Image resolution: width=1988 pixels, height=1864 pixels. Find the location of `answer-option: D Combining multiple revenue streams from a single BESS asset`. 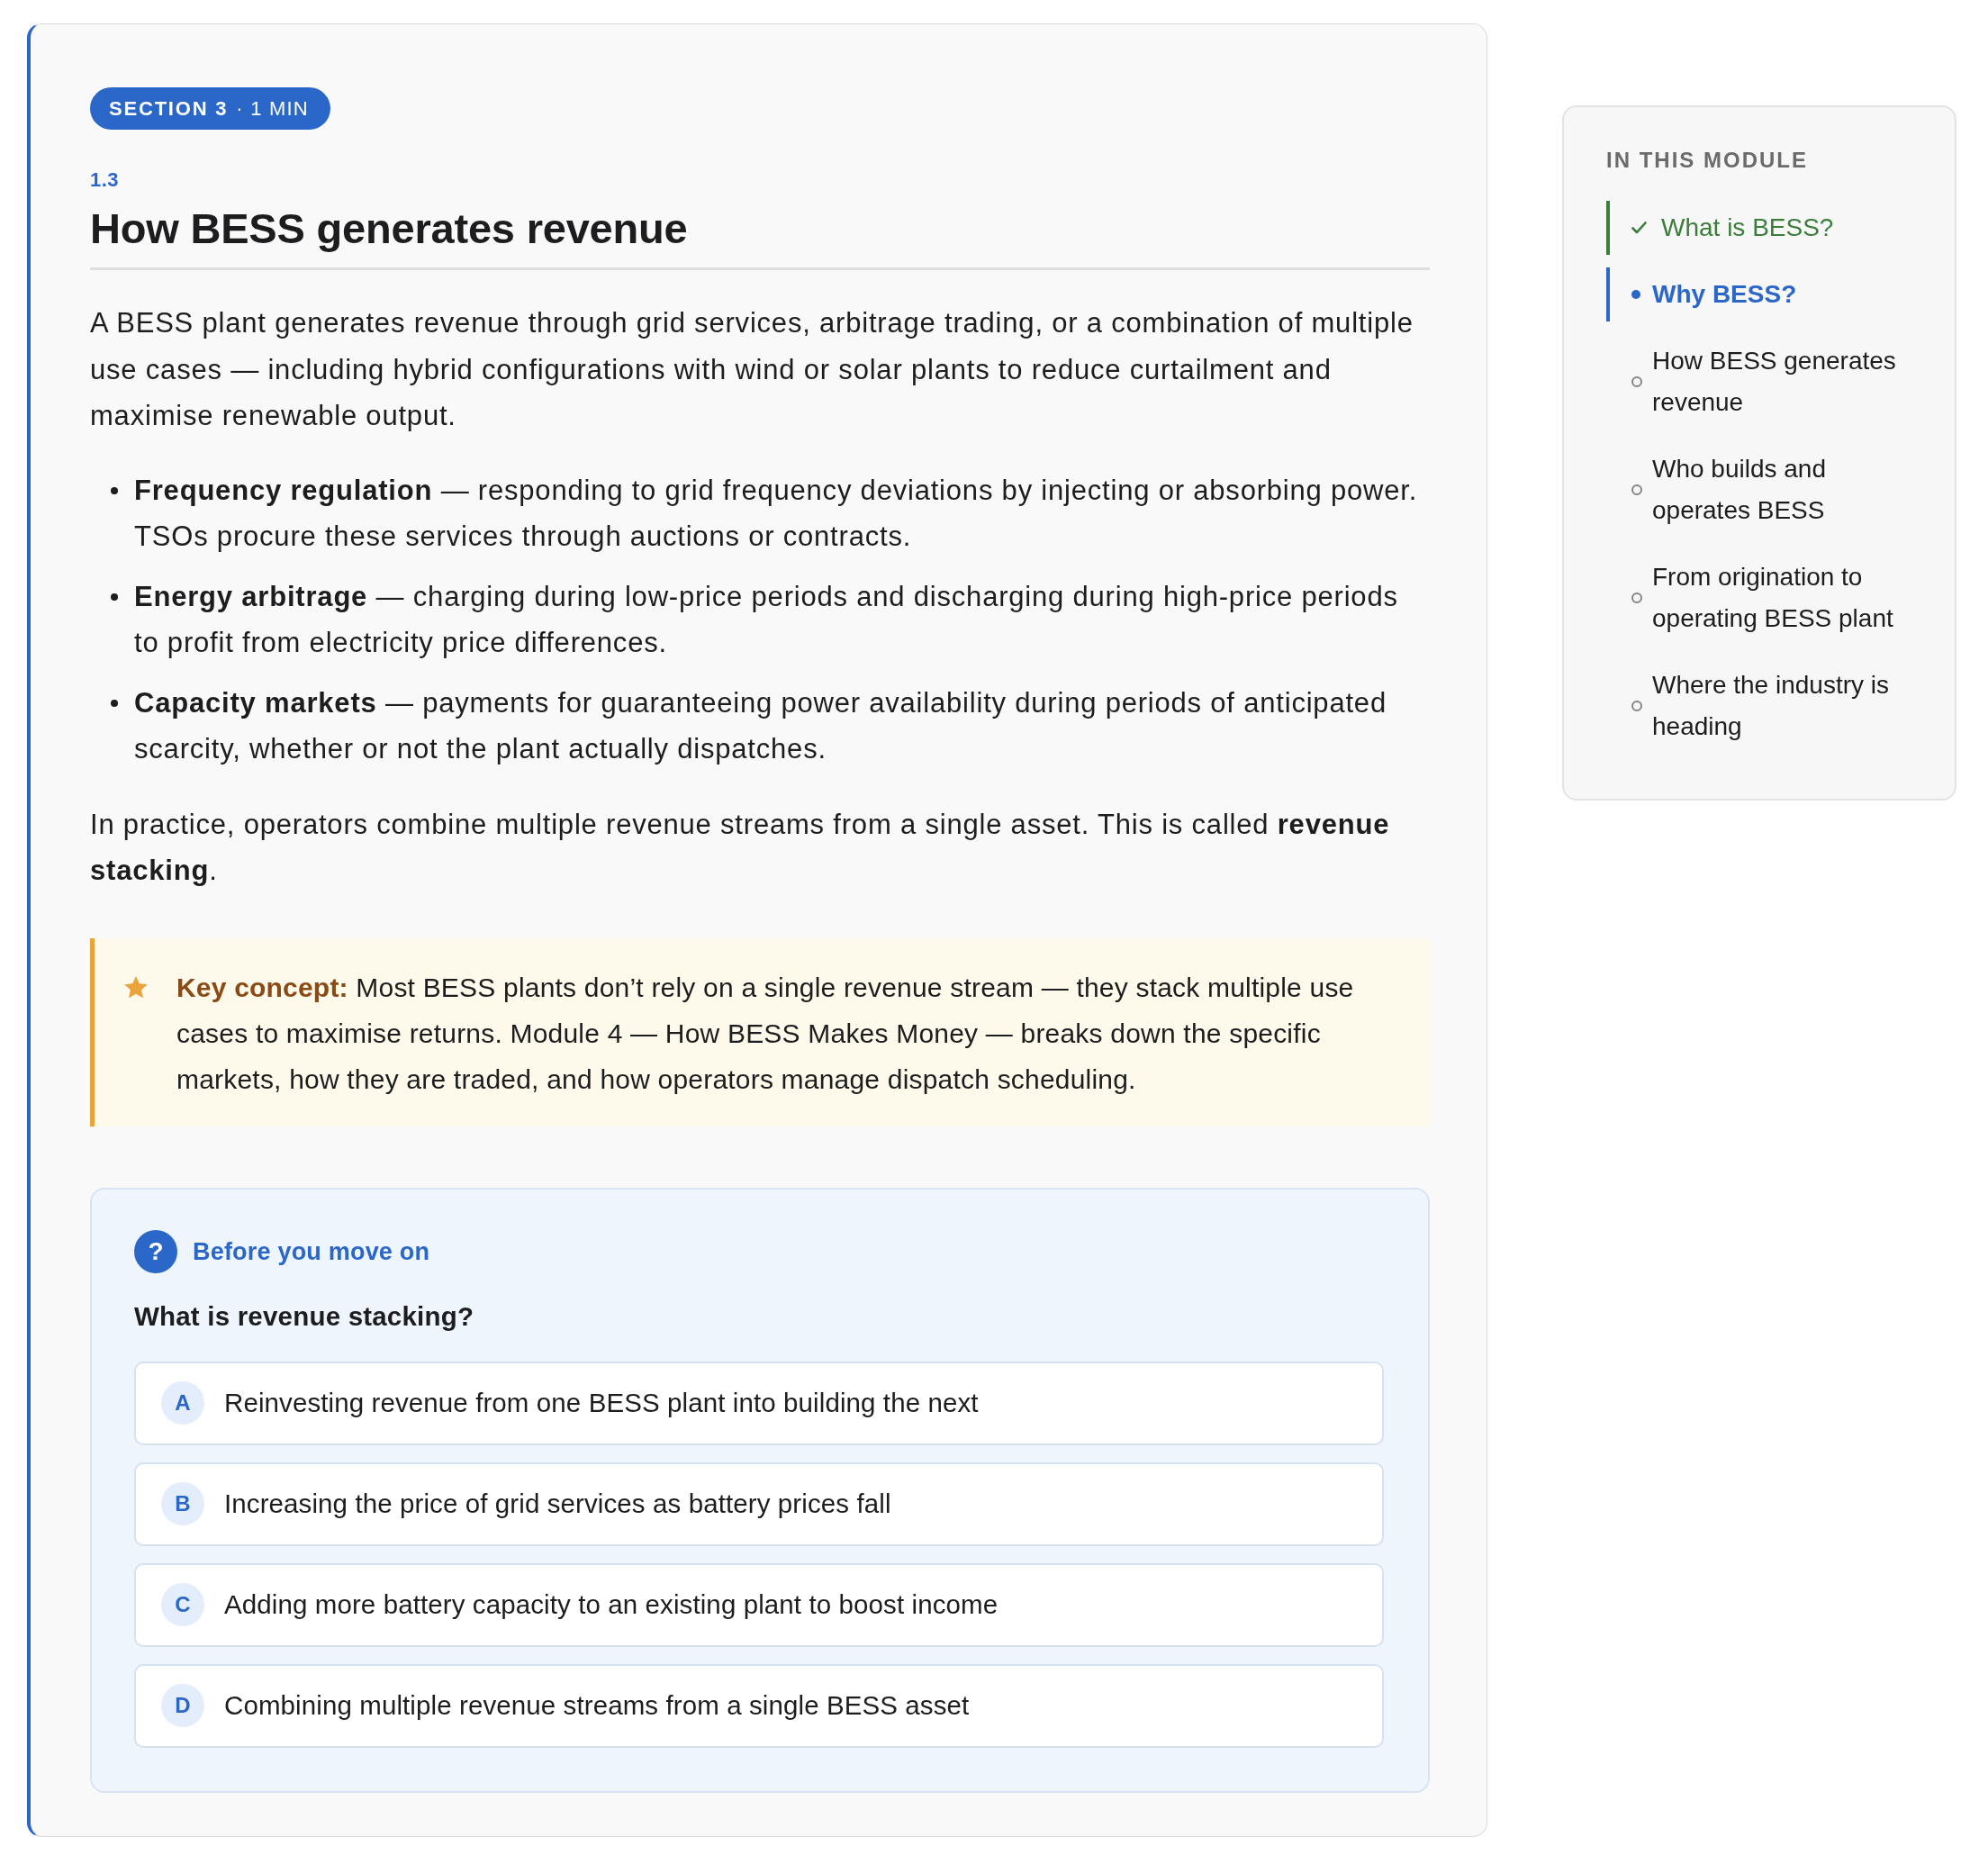

answer-option: D Combining multiple revenue streams from a single BESS asset is located at coordinates (759, 1705).